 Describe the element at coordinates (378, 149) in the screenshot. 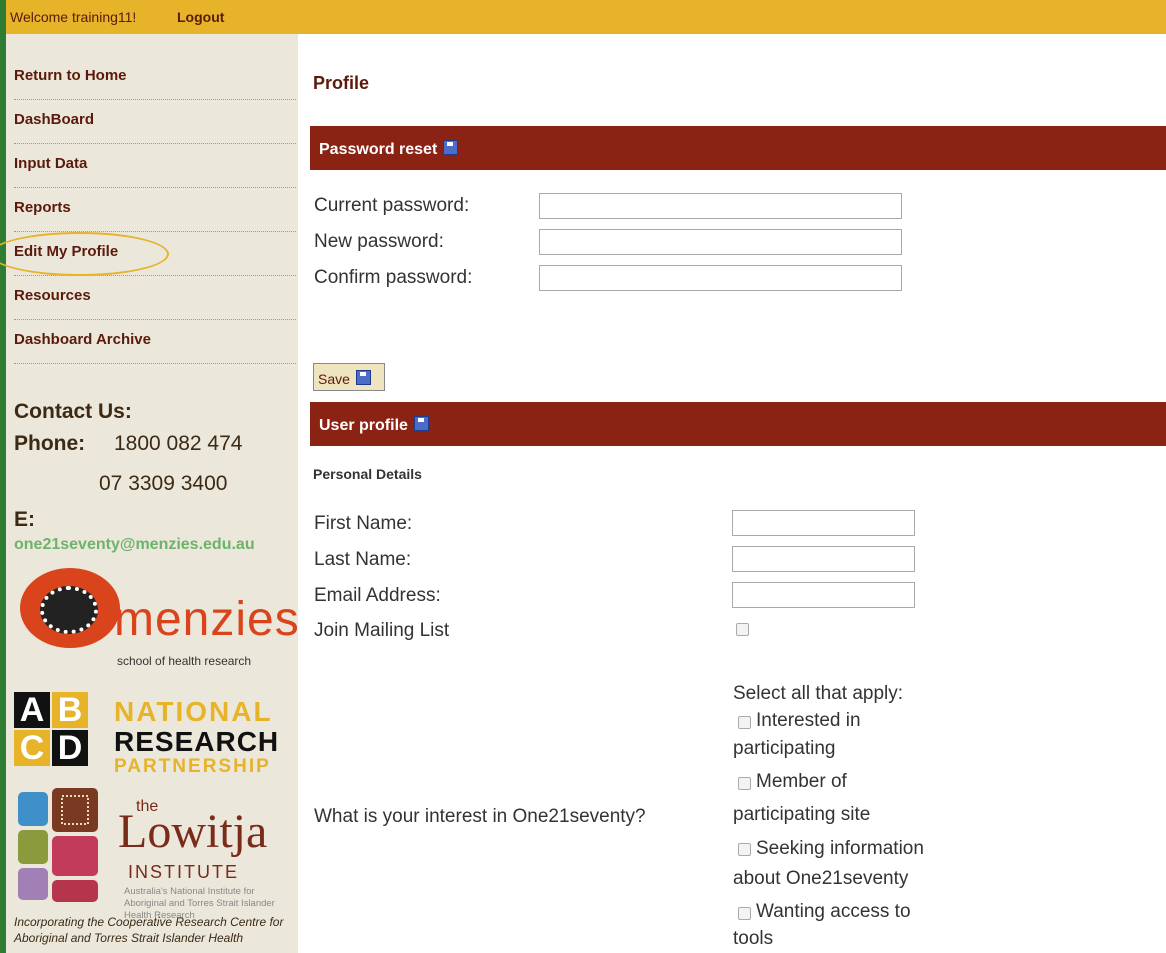

I see `password-reset-title: Password reset` at that location.